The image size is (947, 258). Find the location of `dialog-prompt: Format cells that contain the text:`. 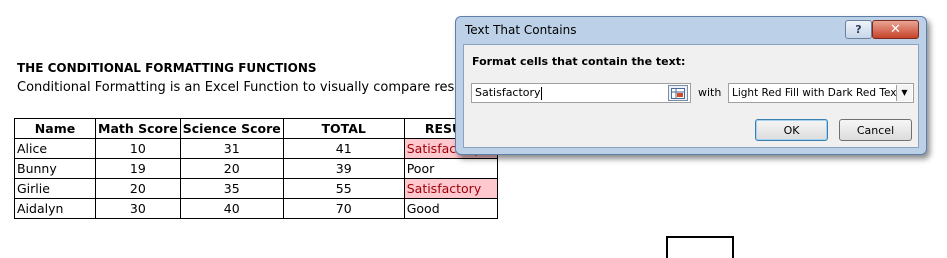

dialog-prompt: Format cells that contain the text: is located at coordinates (579, 61).